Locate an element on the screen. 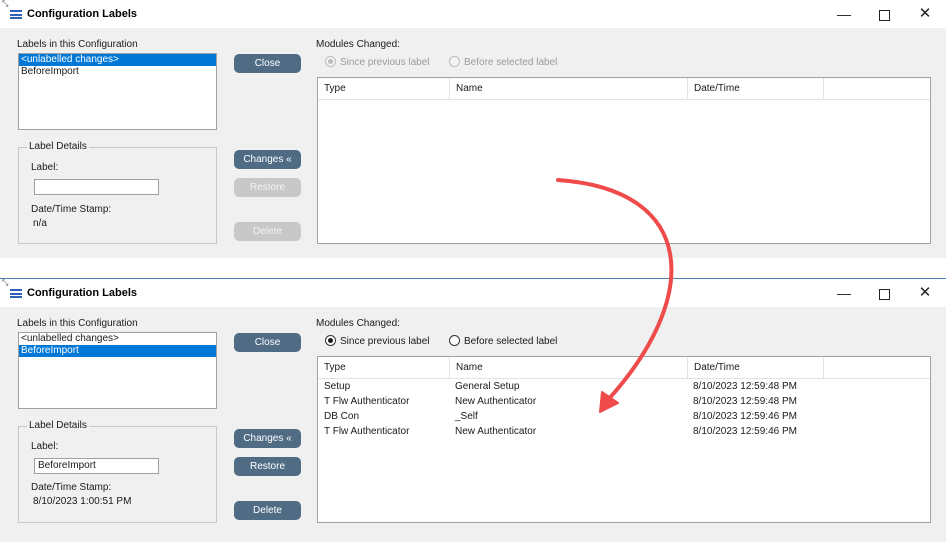 This screenshot has width=946, height=542. datetime-value: 8/10/2023 1:00:51 PM is located at coordinates (82, 501).